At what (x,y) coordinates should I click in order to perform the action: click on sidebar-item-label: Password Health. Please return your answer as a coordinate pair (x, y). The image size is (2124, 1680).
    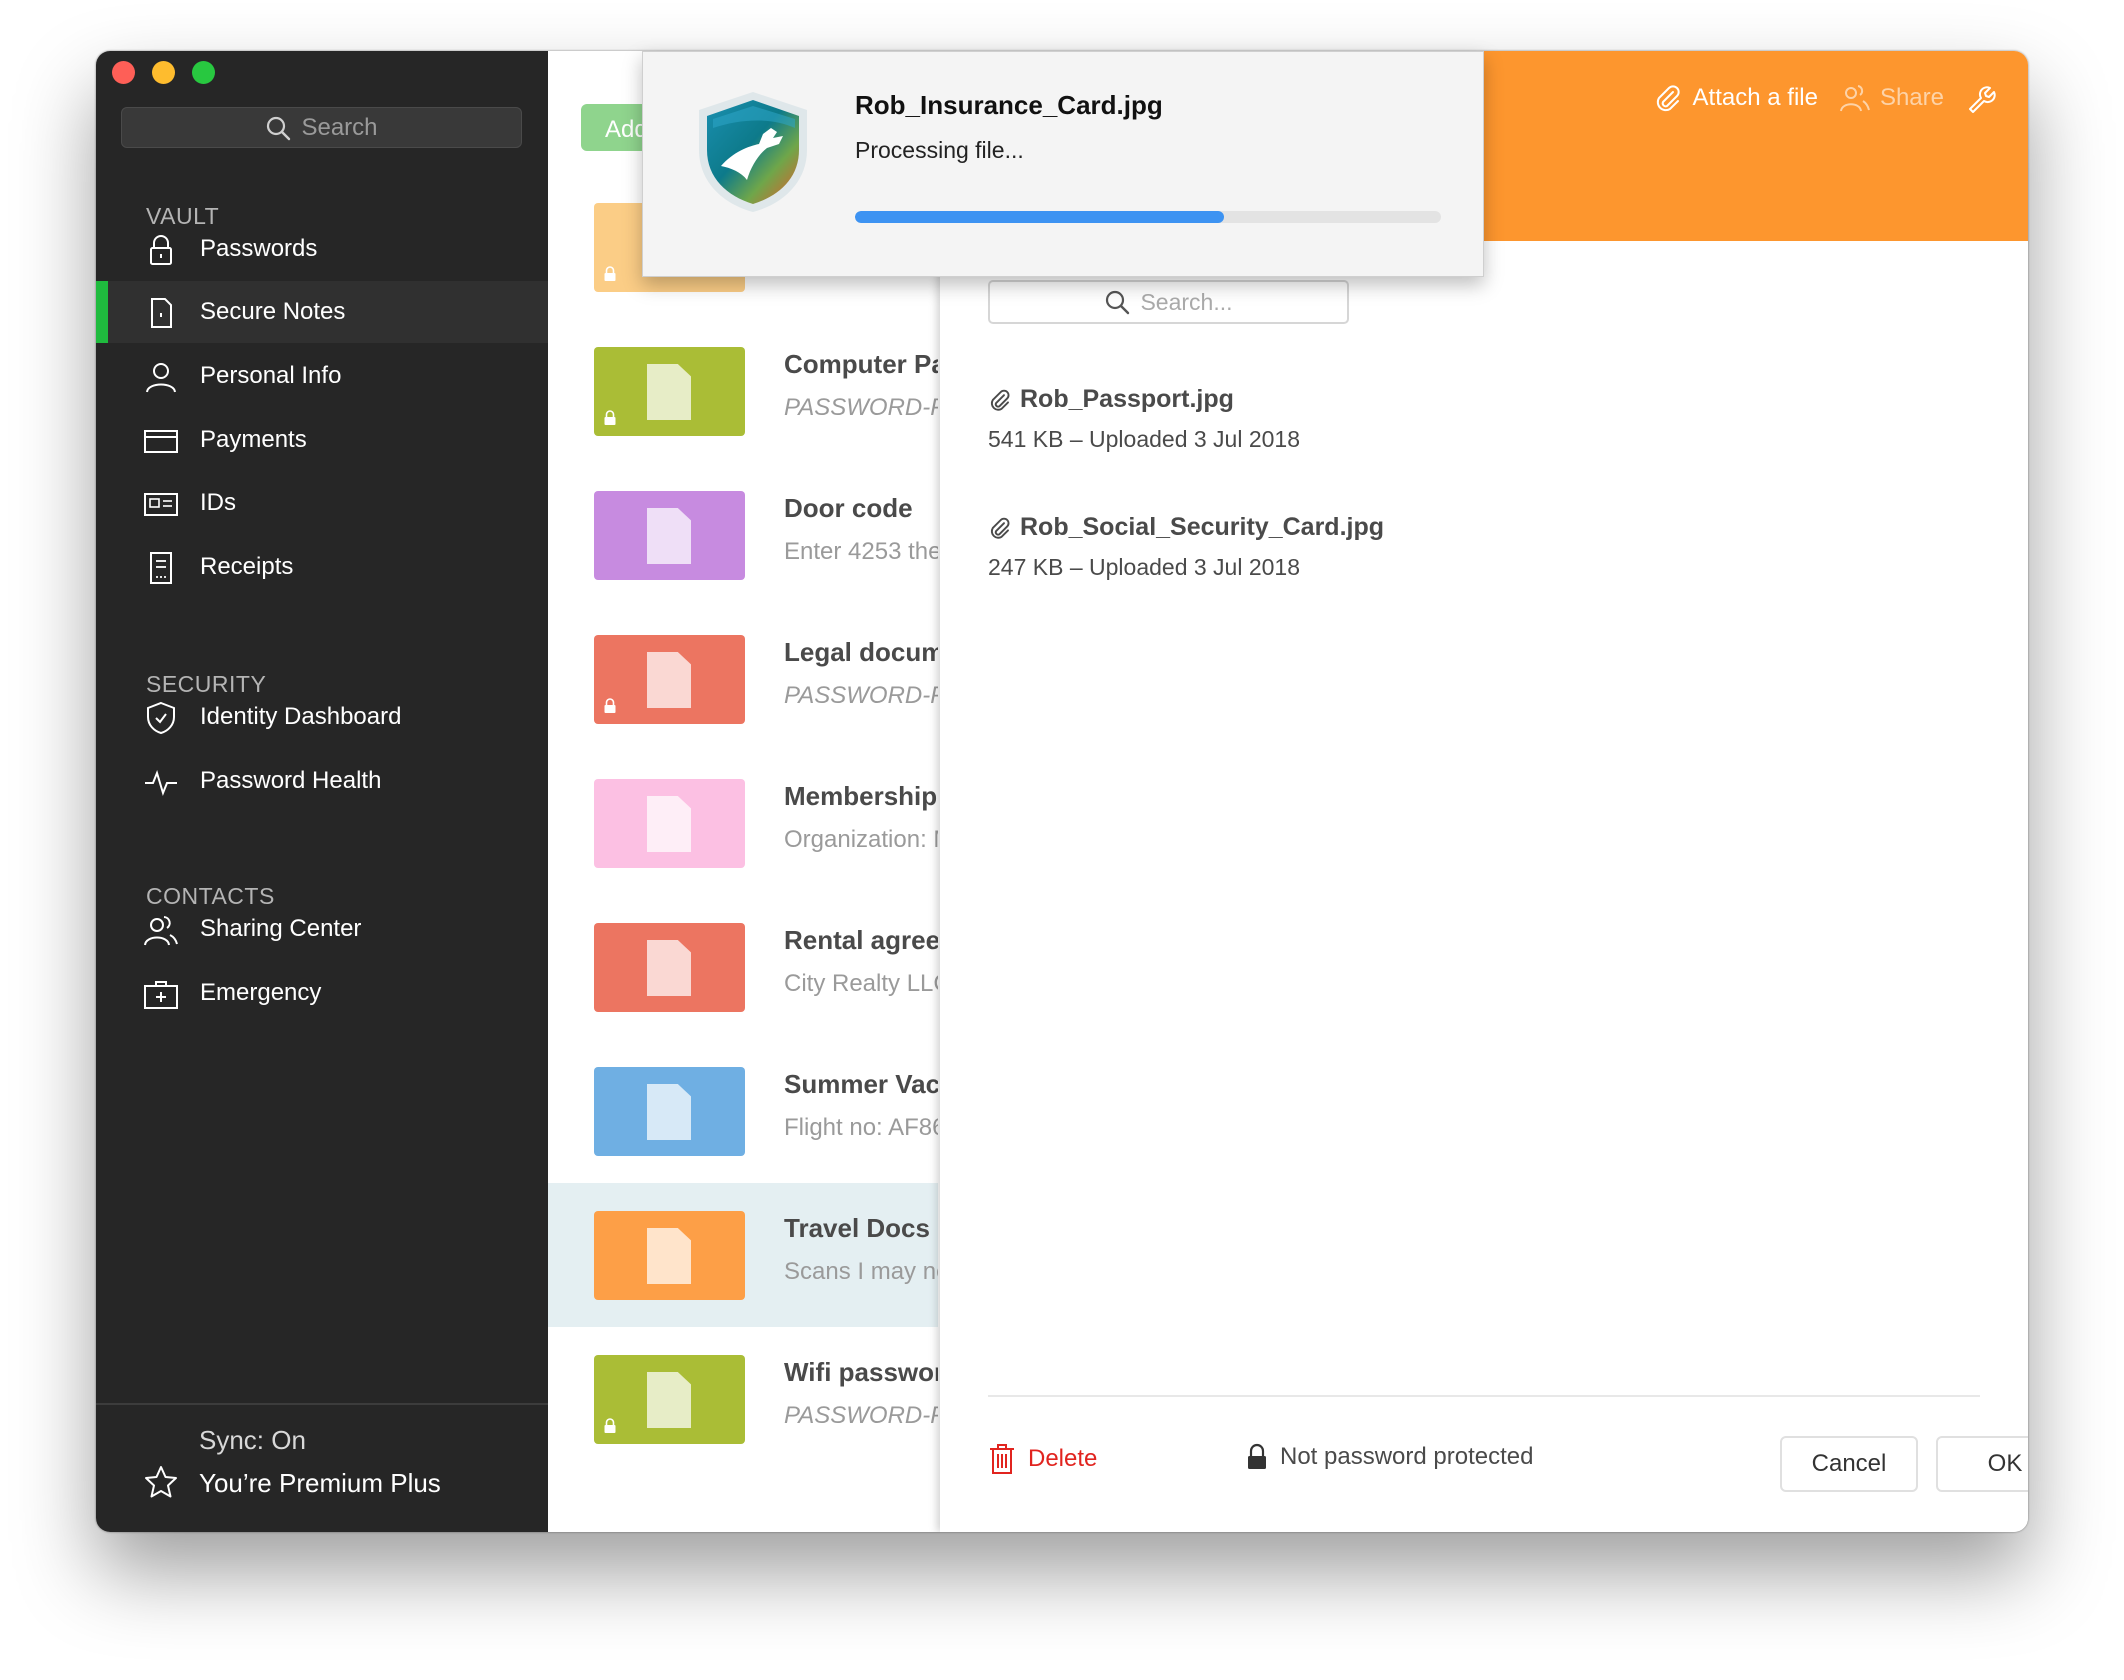
    Looking at the image, I should click on (291, 780).